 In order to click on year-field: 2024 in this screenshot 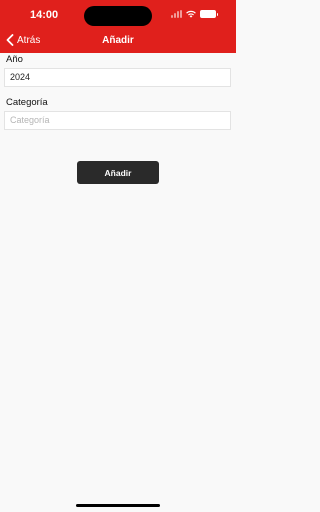, I will do `click(117, 77)`.